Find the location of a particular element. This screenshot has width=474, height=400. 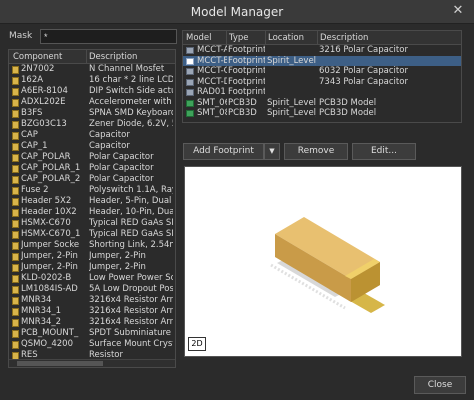

component-row: CAP_POLAR Polar Capacitor is located at coordinates (92, 157).